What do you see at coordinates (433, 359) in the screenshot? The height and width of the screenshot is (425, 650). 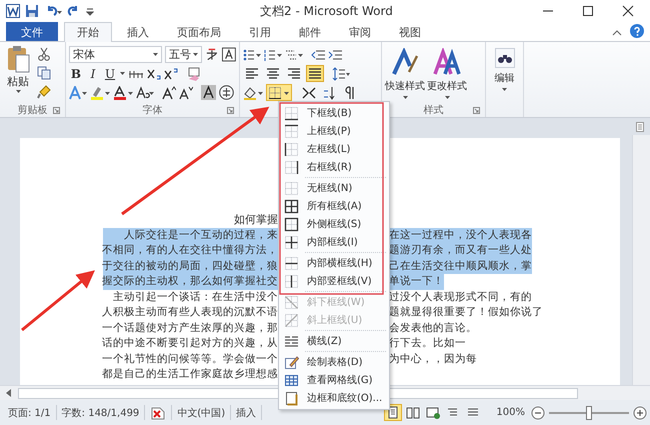 I see `text-line: 为中心，，因为每` at bounding box center [433, 359].